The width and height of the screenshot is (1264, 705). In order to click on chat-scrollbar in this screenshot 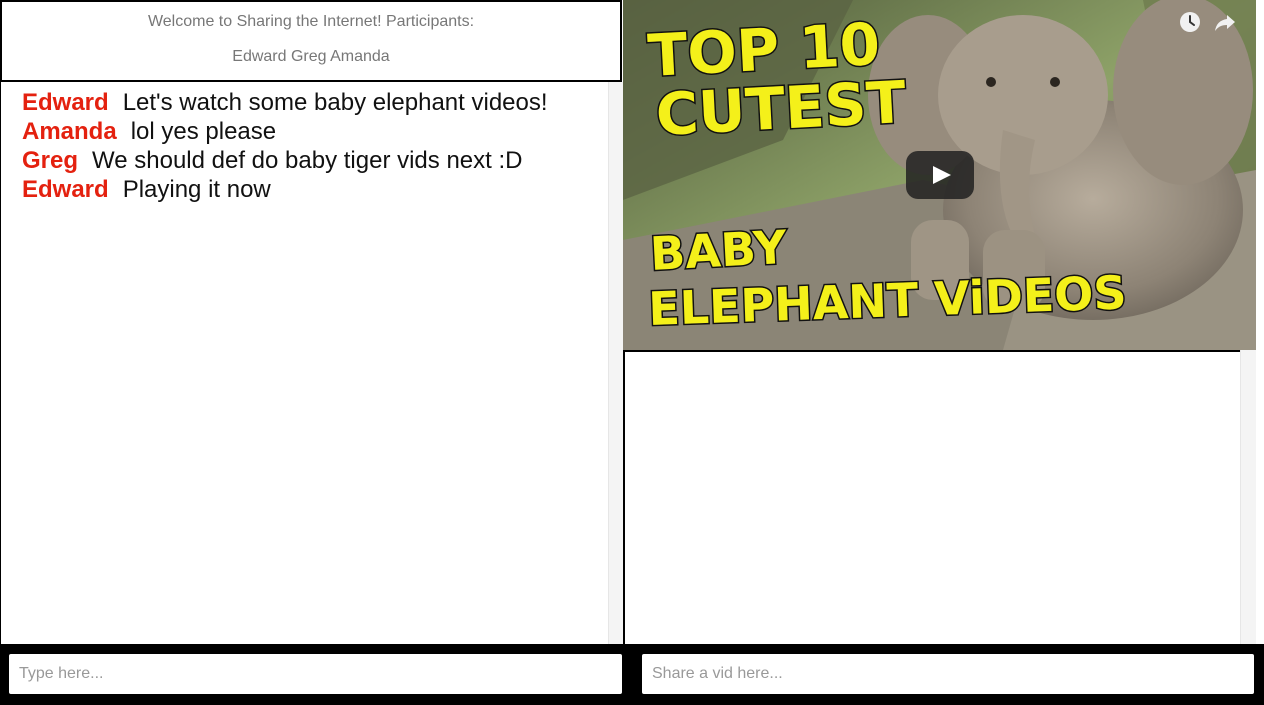, I will do `click(615, 363)`.